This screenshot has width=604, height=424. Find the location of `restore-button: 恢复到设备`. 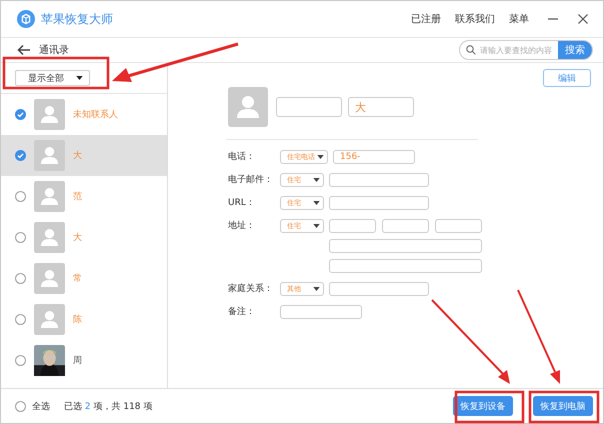

restore-button: 恢复到设备 is located at coordinates (483, 406).